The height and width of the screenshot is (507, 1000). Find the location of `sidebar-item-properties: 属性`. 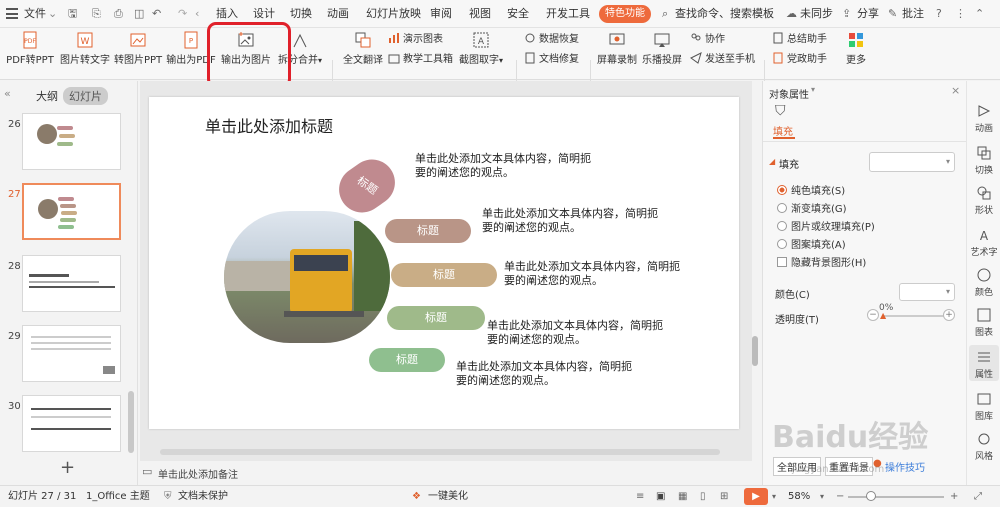

sidebar-item-properties: 属性 is located at coordinates (983, 364).